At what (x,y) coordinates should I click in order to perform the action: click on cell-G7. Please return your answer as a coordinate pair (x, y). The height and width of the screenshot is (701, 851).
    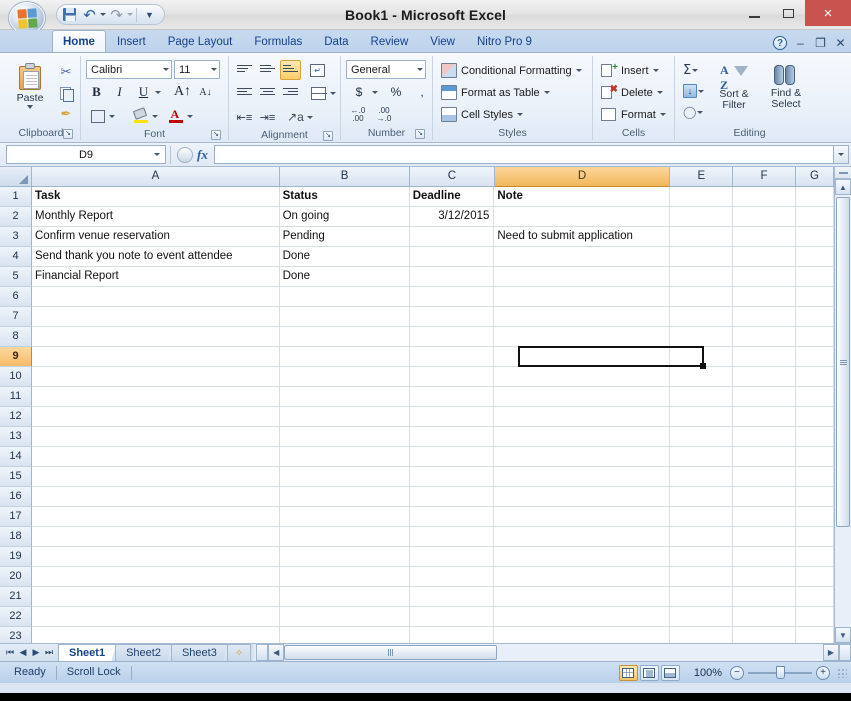
    Looking at the image, I should click on (814, 317).